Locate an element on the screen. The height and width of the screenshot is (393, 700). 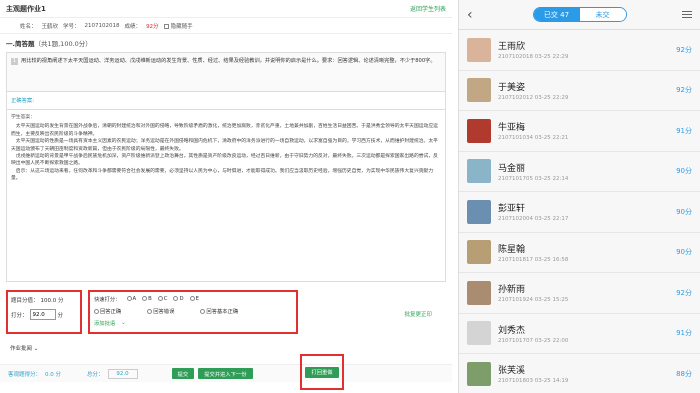
hide-toggle-label: 隐藏随手 is located at coordinates (181, 26).